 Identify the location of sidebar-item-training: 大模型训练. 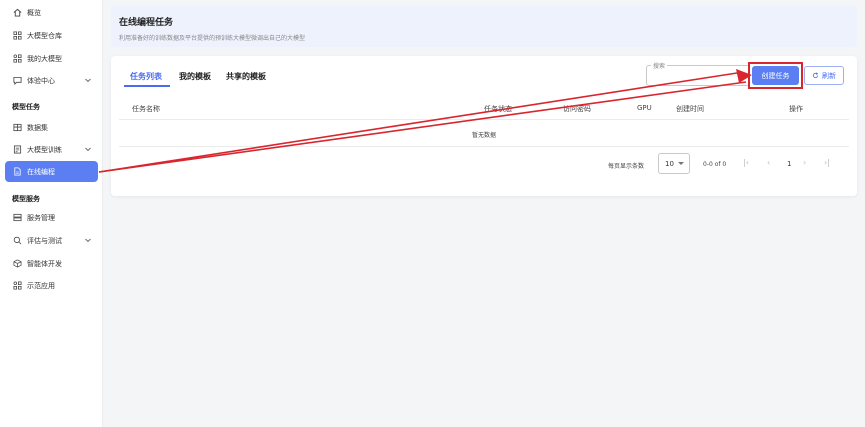
(51, 149).